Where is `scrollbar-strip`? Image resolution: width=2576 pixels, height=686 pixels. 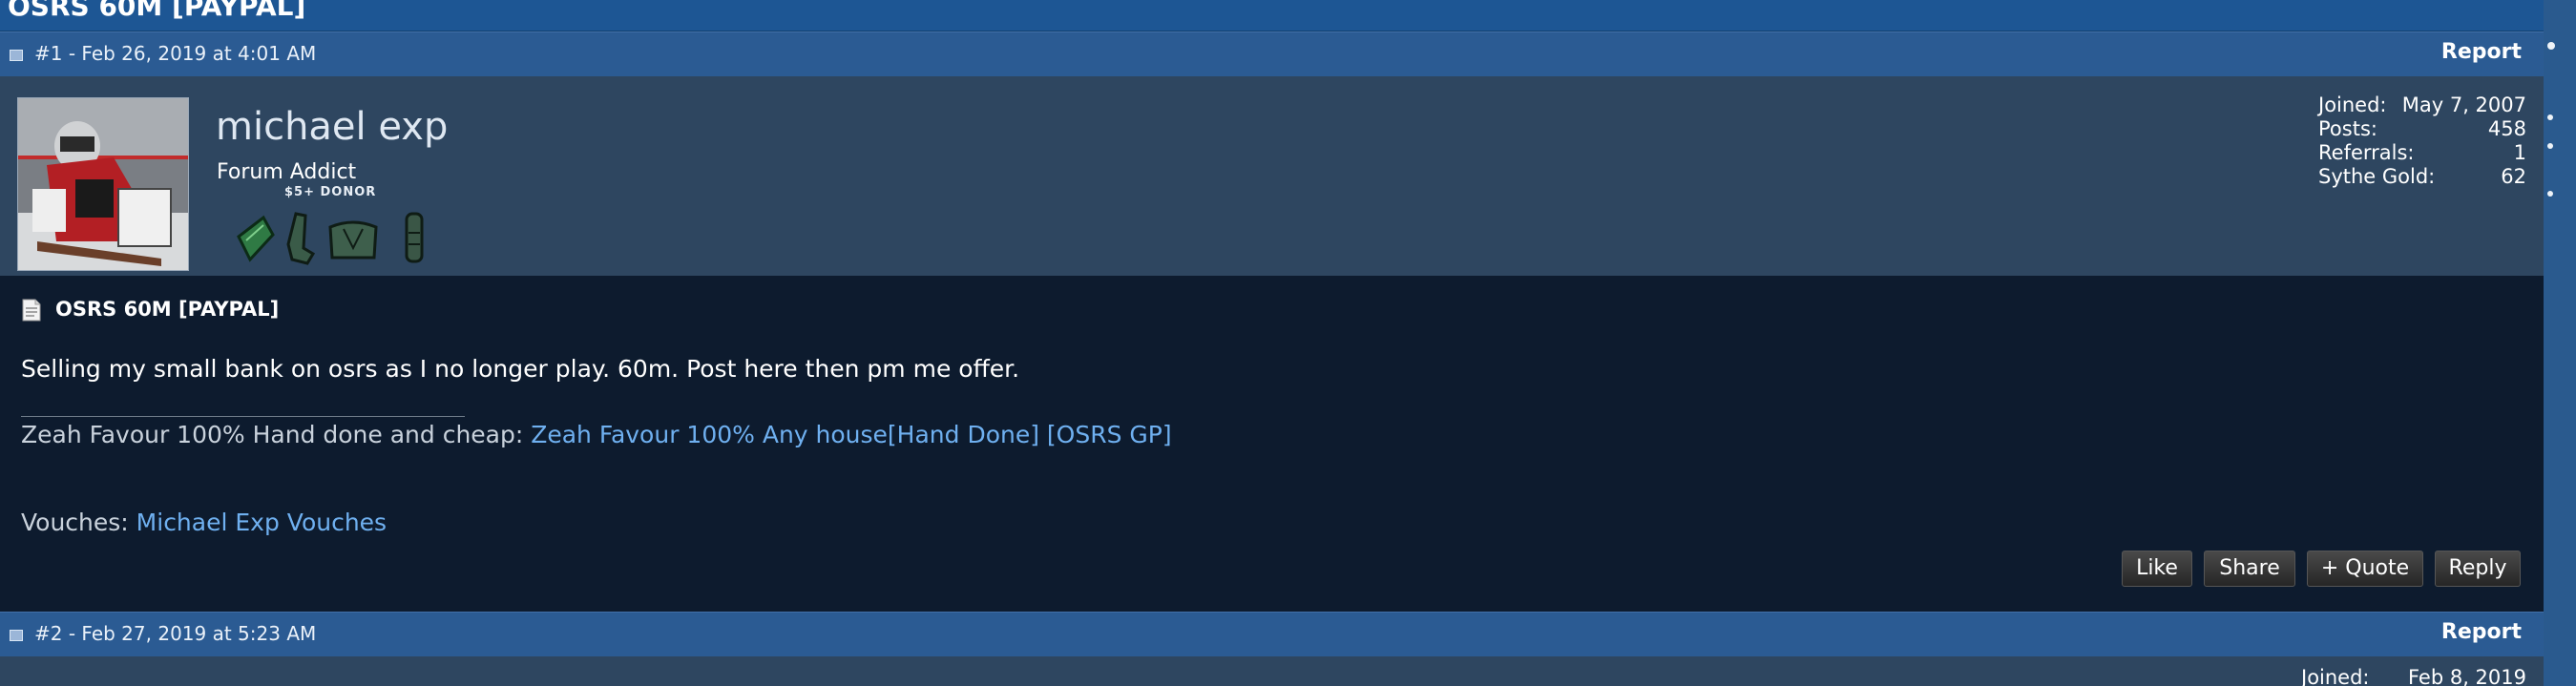
scrollbar-strip is located at coordinates (2560, 343).